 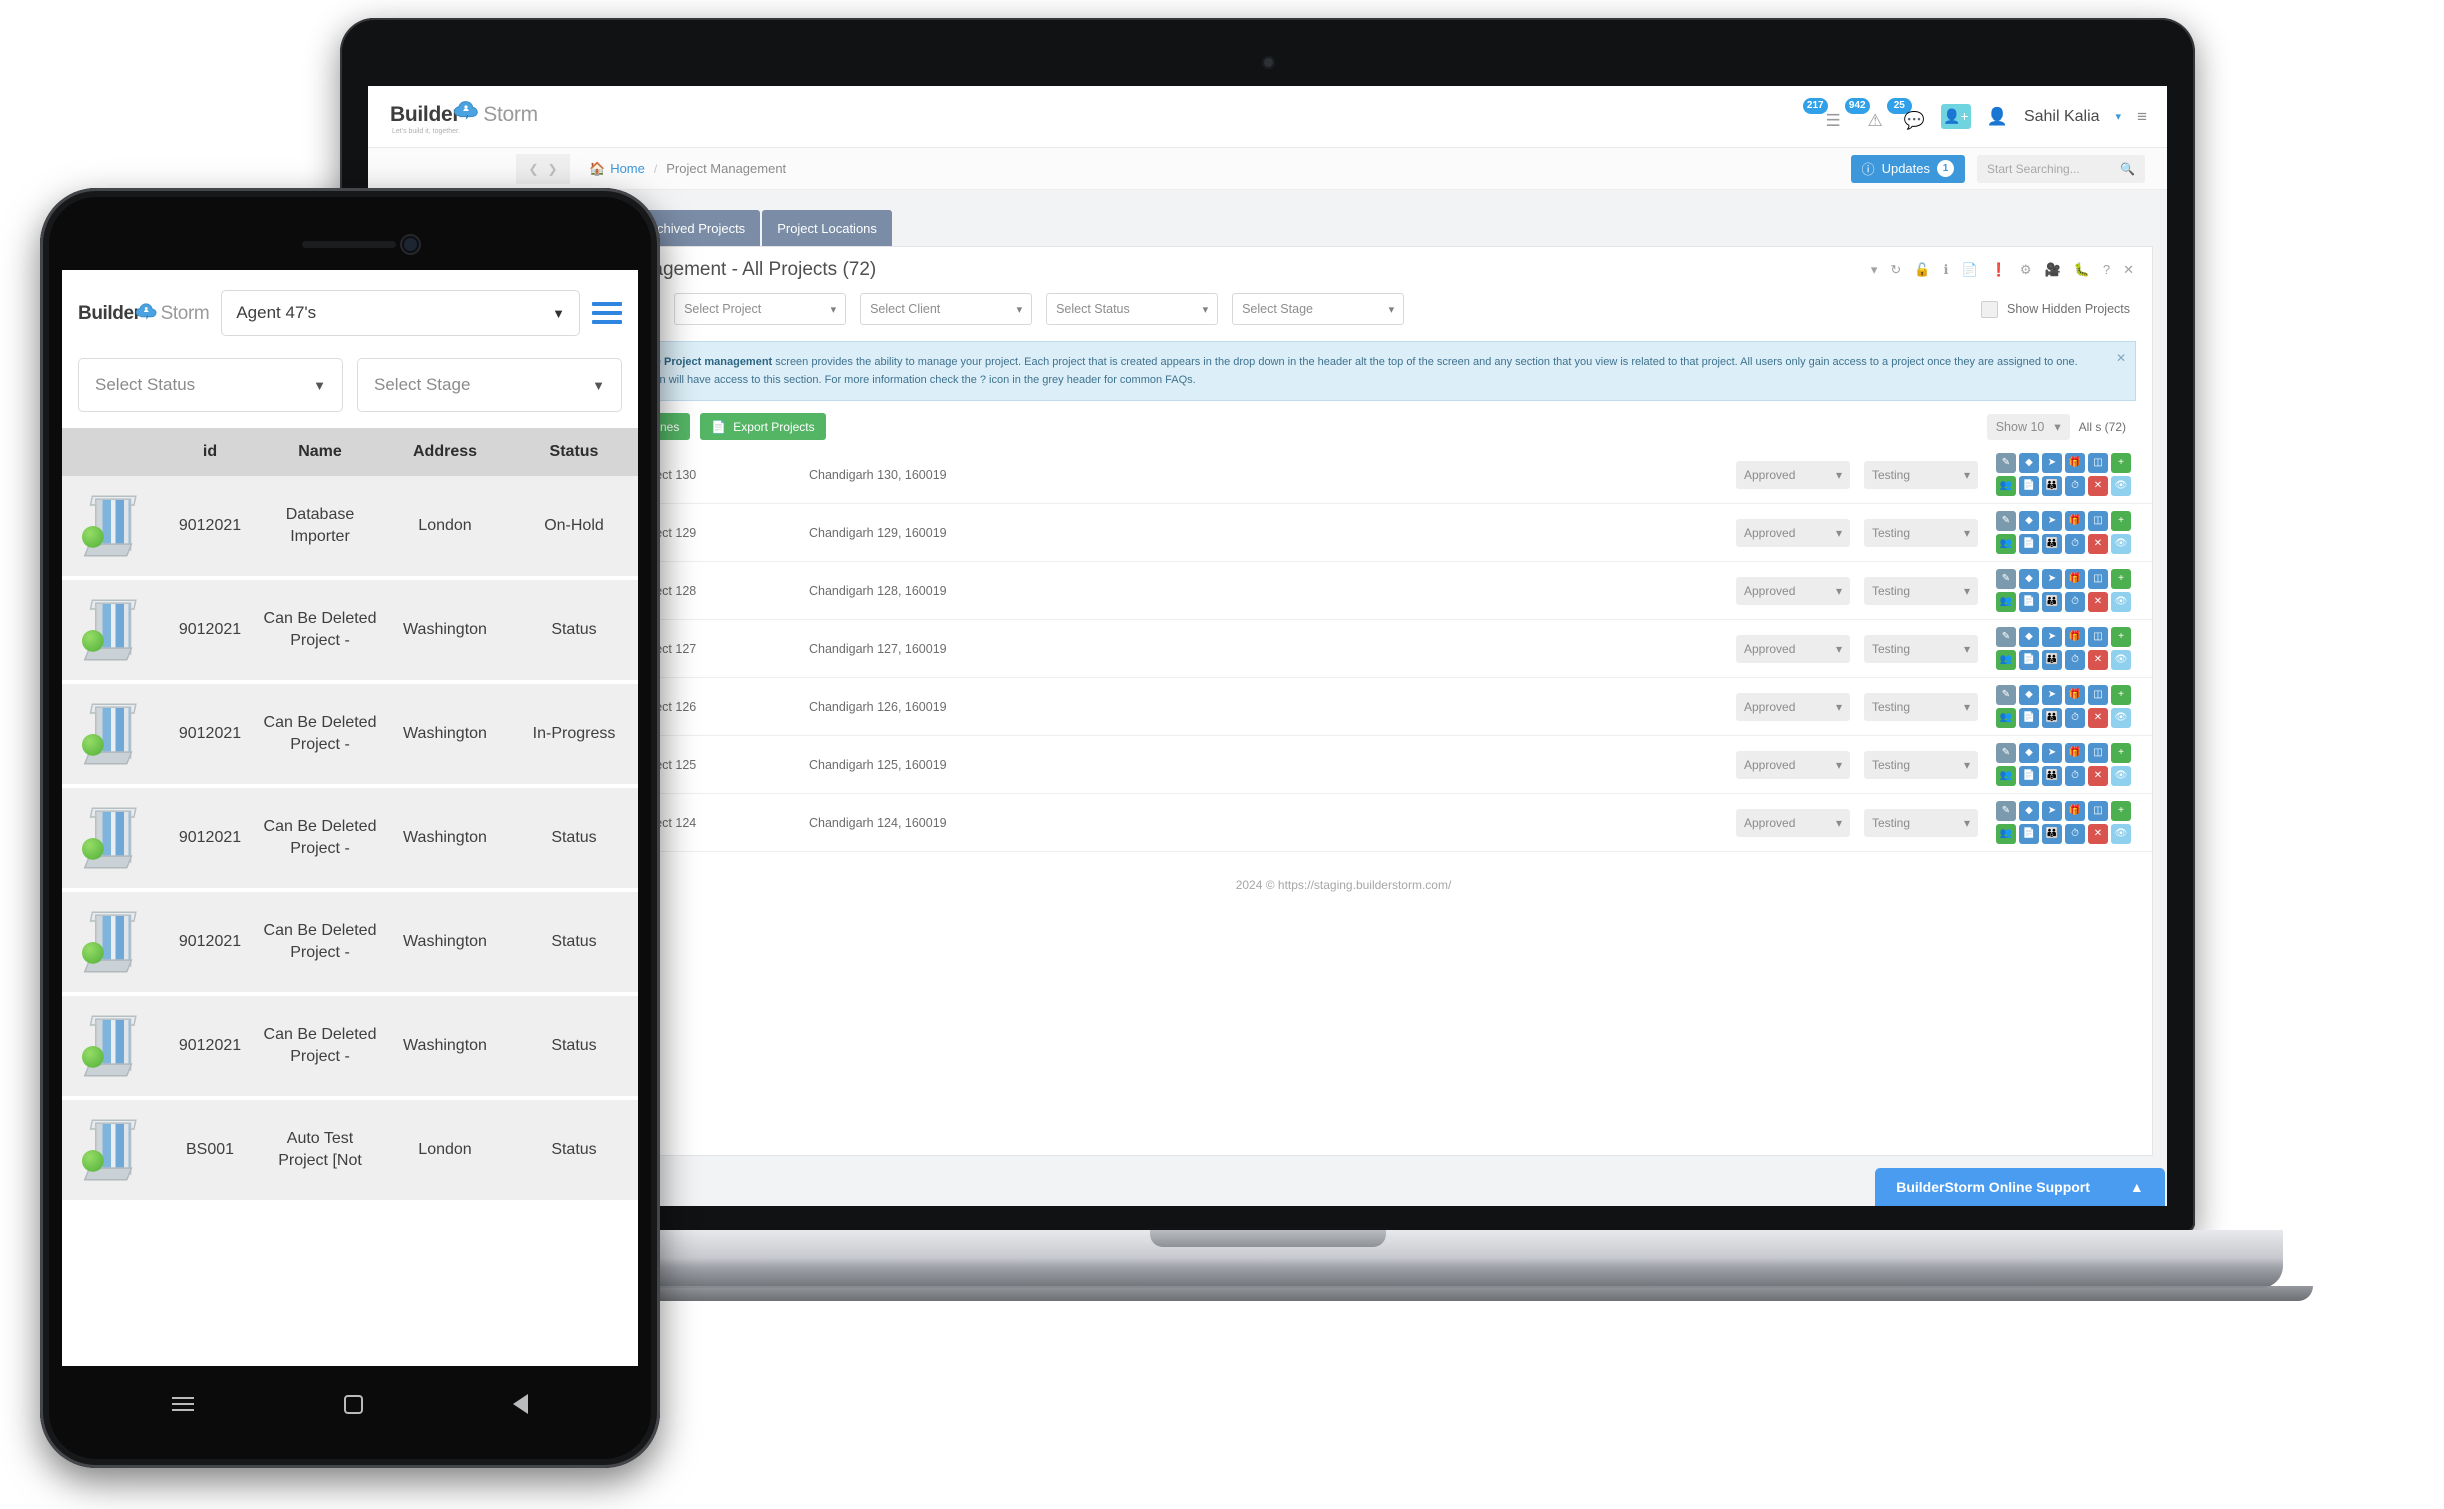 What do you see at coordinates (1999, 270) in the screenshot?
I see `alert-icon: ❗` at bounding box center [1999, 270].